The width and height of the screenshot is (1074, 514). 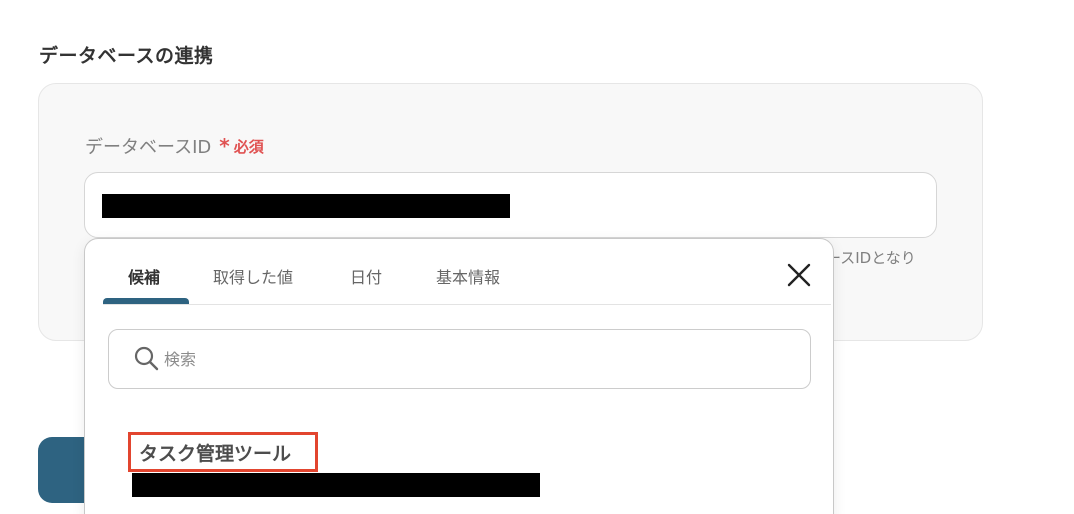 I want to click on tab-basic-info: 基本情報, so click(x=468, y=276).